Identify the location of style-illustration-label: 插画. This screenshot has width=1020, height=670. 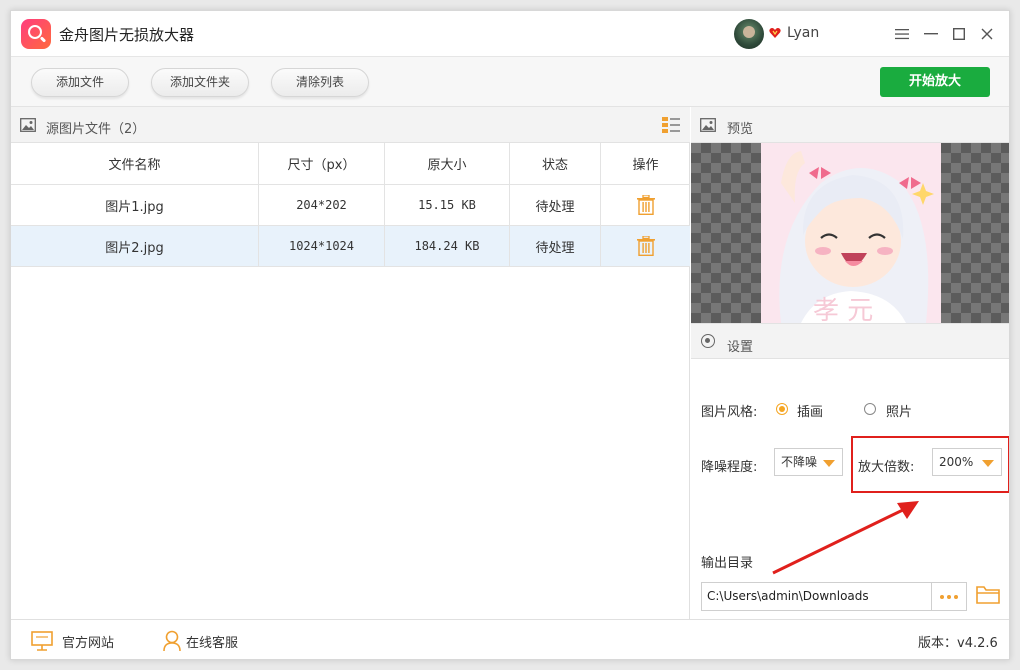
(810, 410).